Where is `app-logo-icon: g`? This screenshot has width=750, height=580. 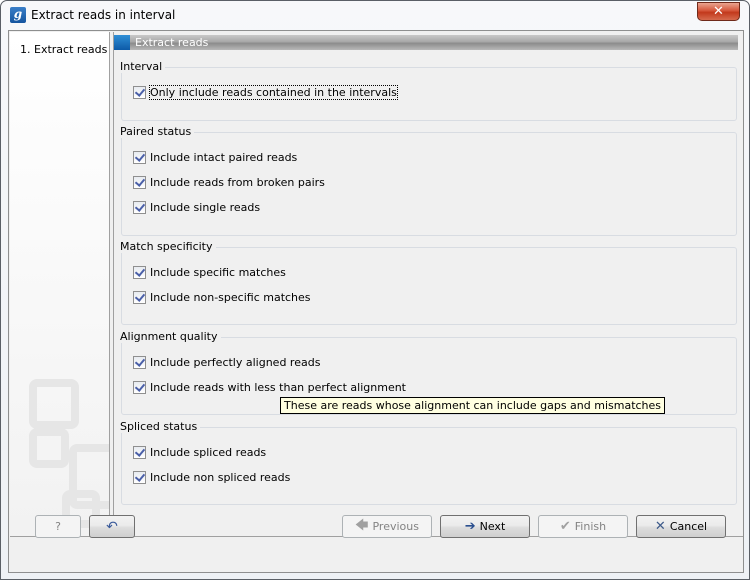 app-logo-icon: g is located at coordinates (18, 15).